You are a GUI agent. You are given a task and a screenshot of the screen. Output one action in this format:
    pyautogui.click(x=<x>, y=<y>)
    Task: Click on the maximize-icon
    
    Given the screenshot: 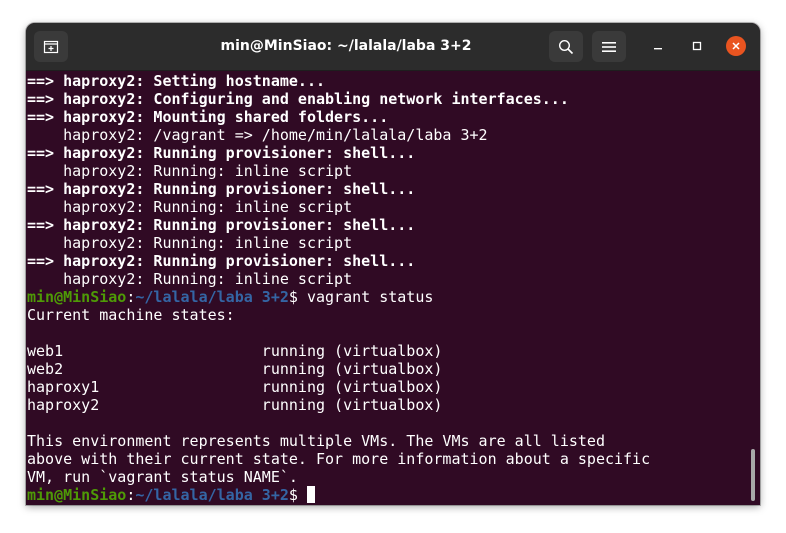 What is the action you would take?
    pyautogui.click(x=697, y=46)
    